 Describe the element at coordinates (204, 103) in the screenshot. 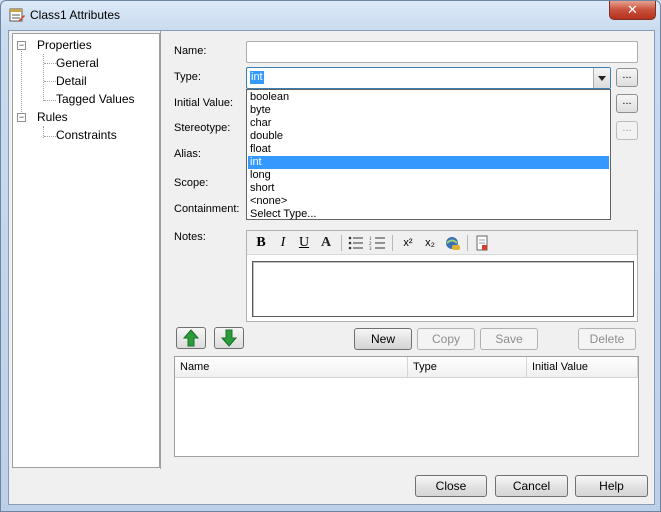

I see `initial-value-label: Initial Value:` at that location.